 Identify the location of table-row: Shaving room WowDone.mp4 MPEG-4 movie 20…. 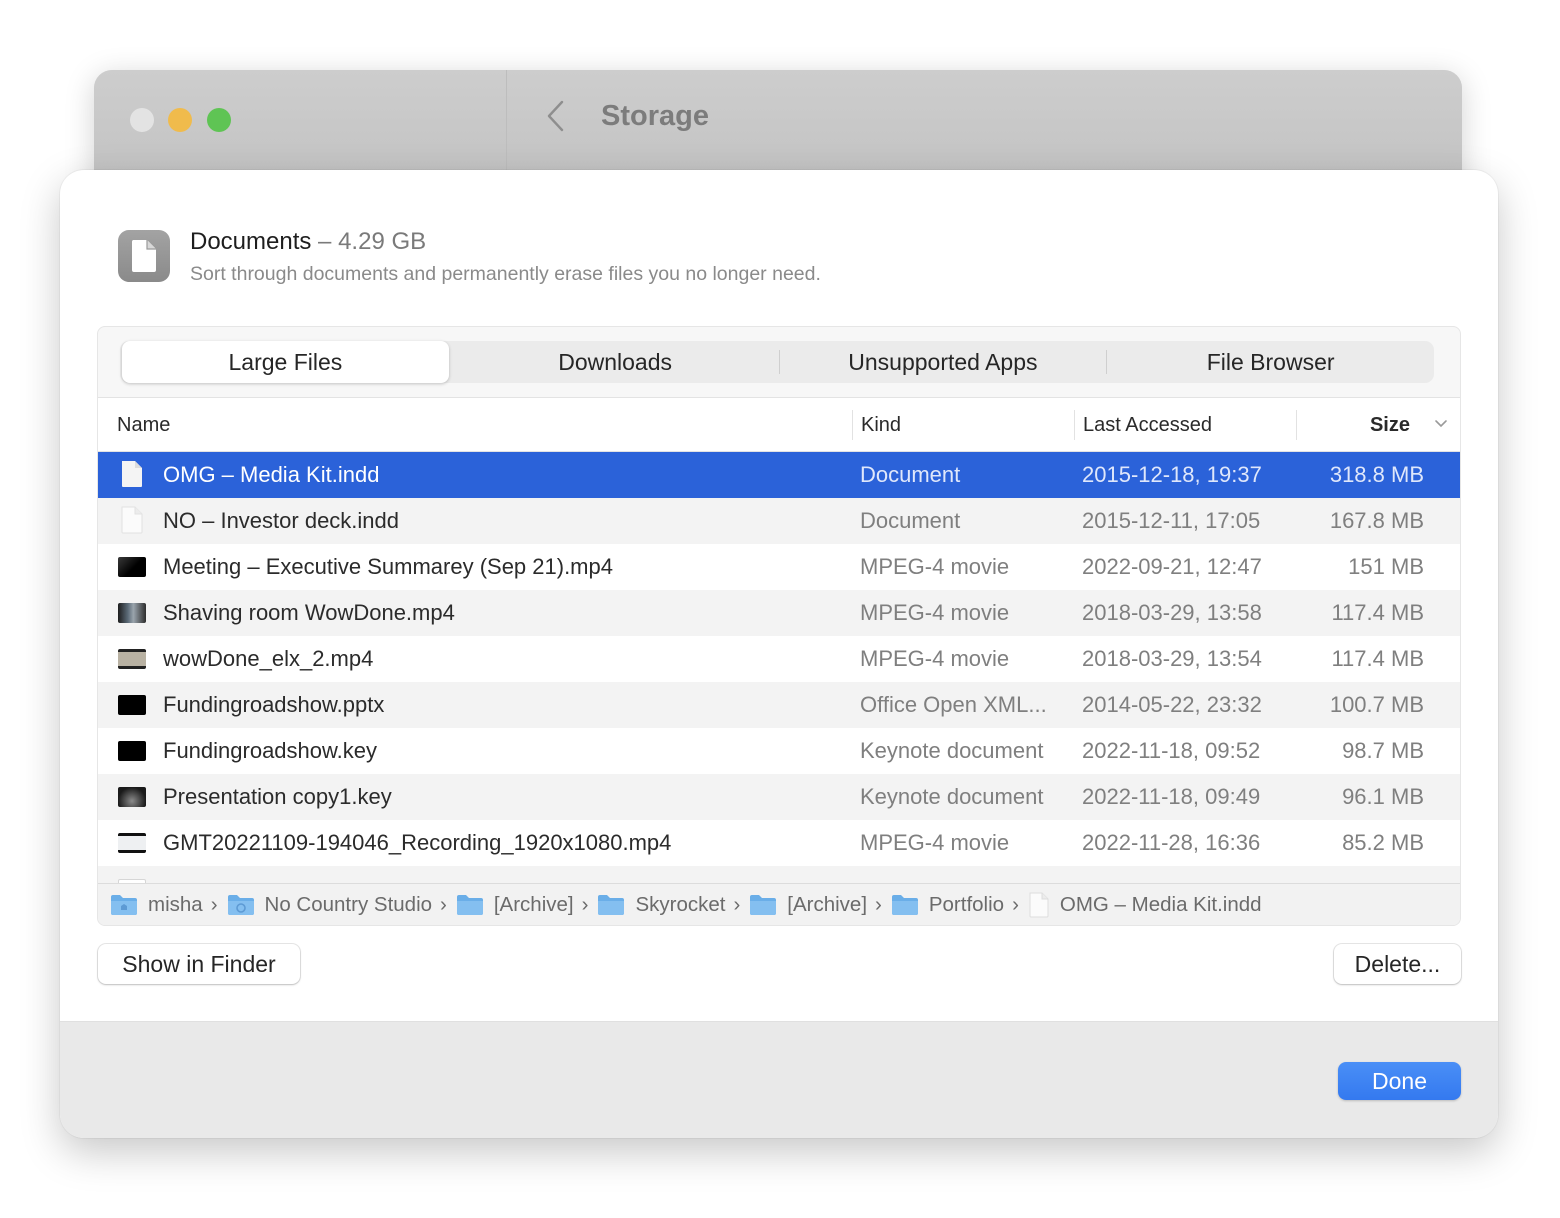
(779, 613).